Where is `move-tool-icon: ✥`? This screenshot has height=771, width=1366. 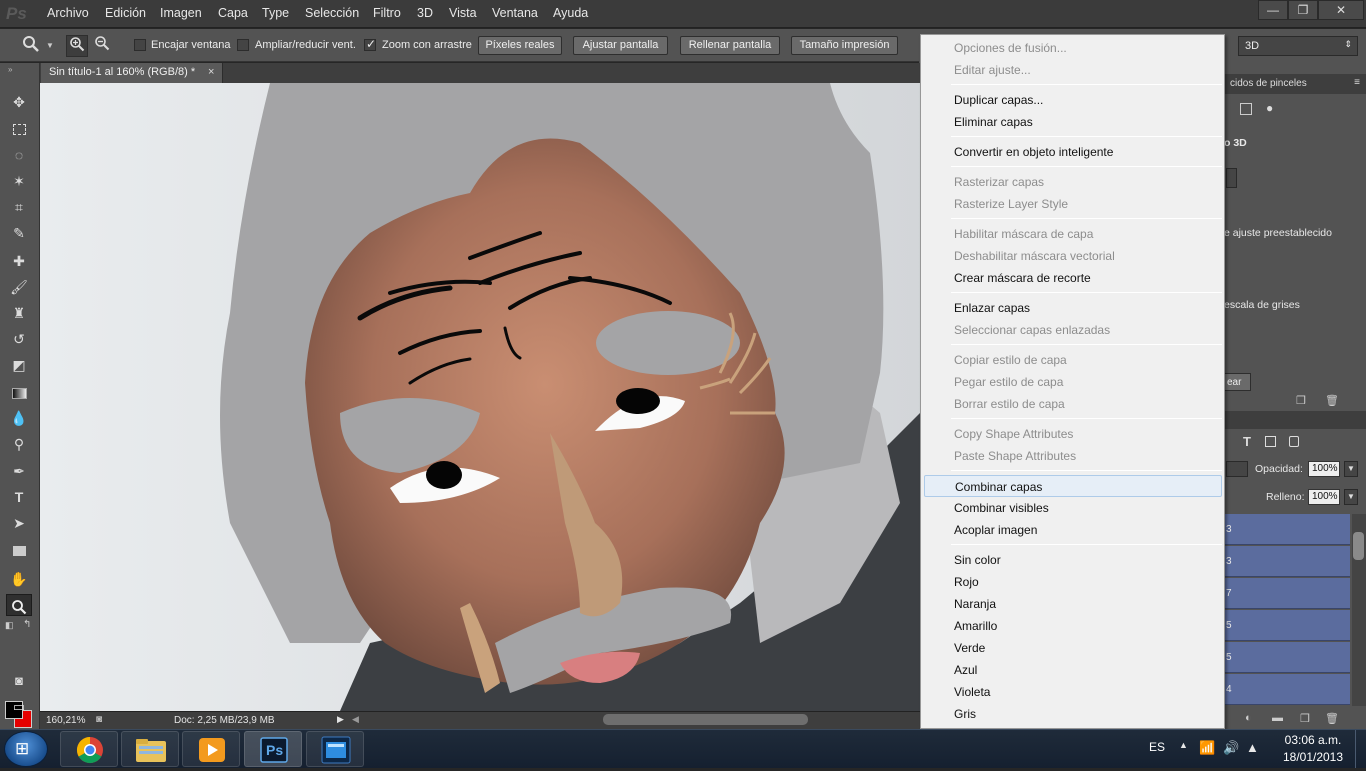 move-tool-icon: ✥ is located at coordinates (19, 102).